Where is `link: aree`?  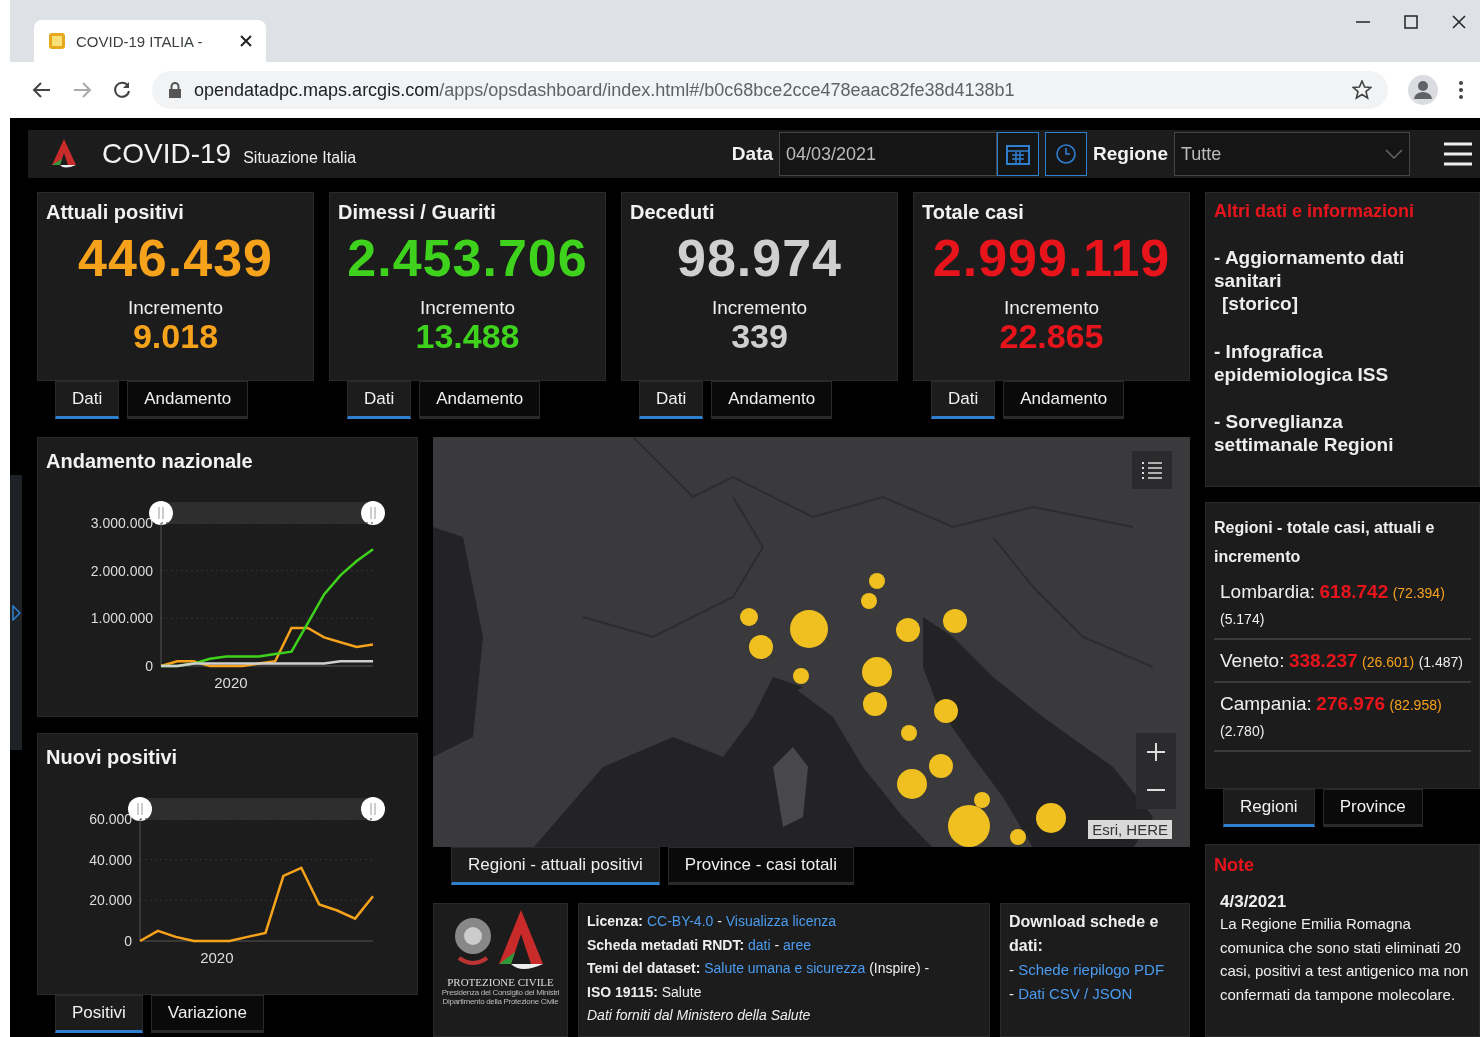 link: aree is located at coordinates (797, 944).